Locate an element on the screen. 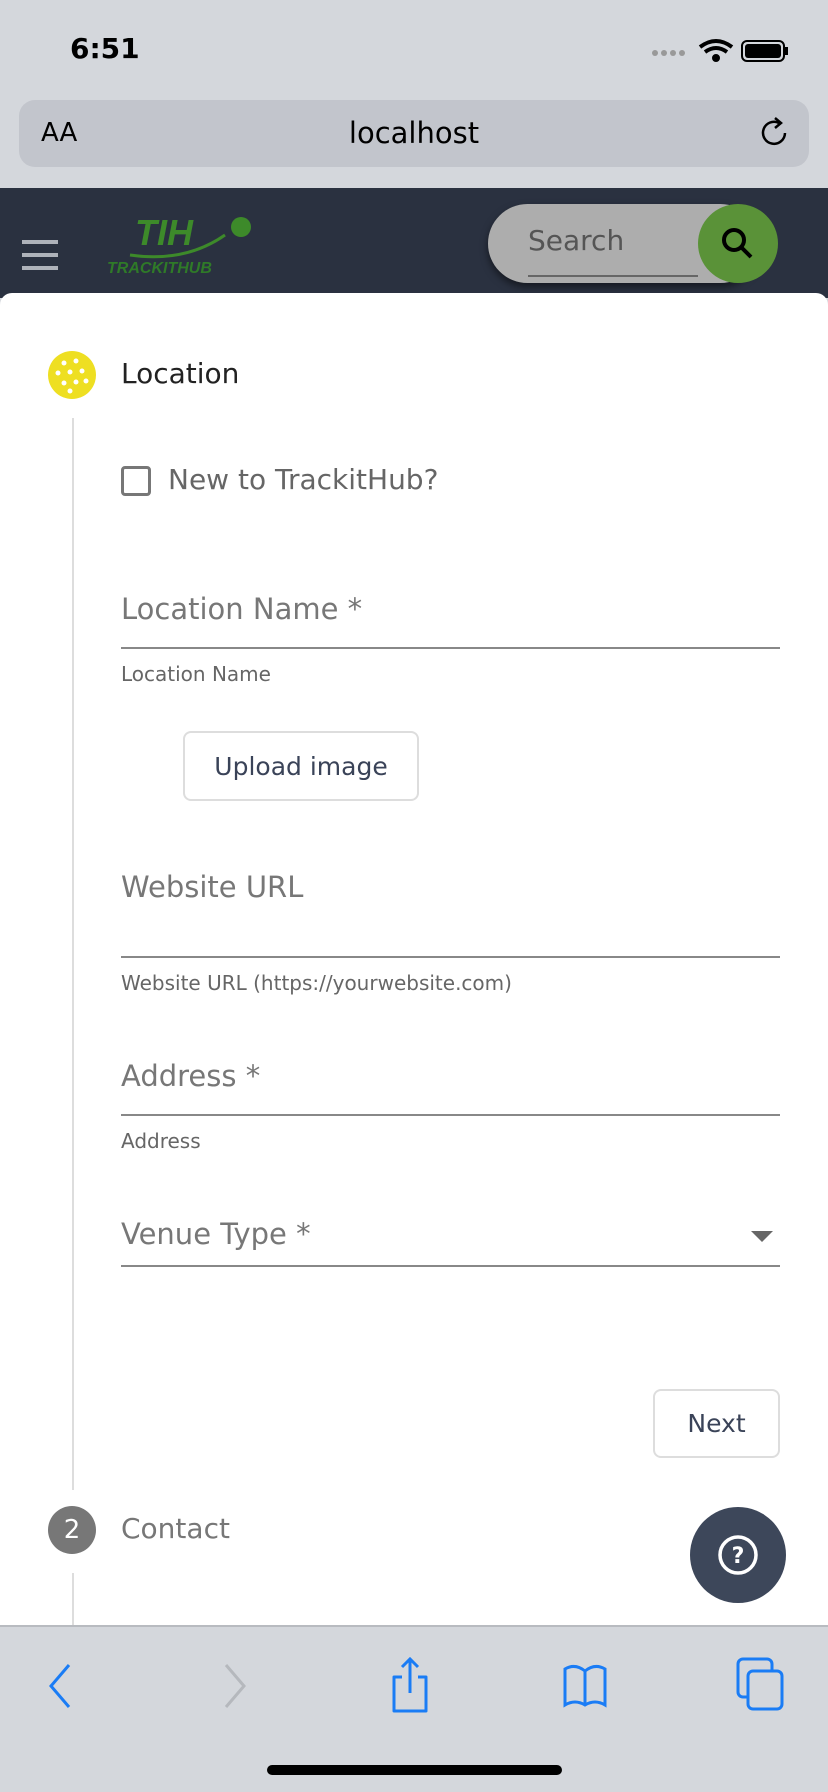  signal-icon is located at coordinates (668, 53).